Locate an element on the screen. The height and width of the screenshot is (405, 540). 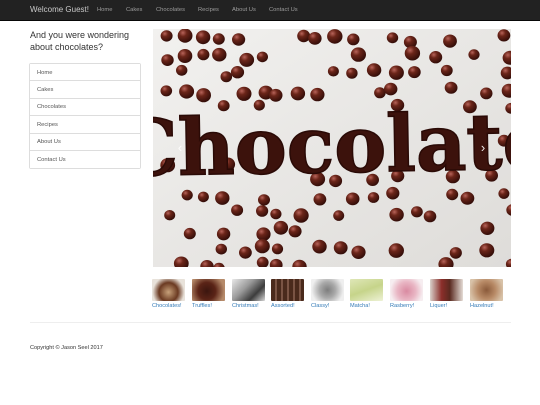
footer-copyright: Copyright © Jason Seel 2017 is located at coordinates (66, 348).